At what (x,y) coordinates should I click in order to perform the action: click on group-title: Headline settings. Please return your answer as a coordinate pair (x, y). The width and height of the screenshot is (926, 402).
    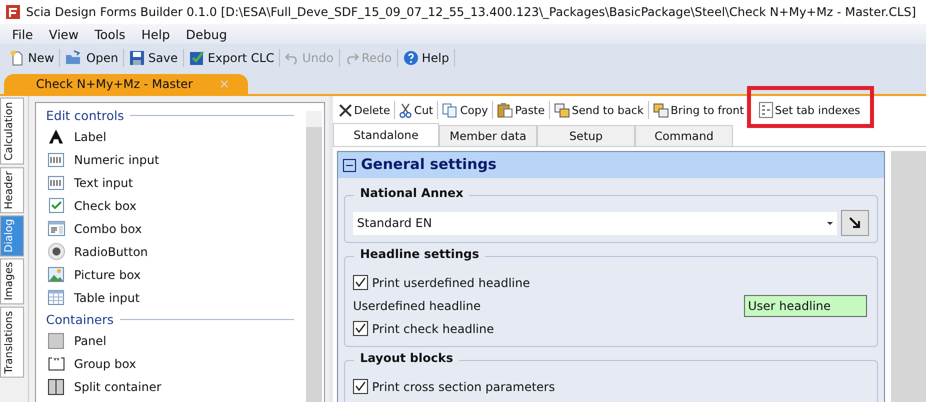
    Looking at the image, I should click on (420, 254).